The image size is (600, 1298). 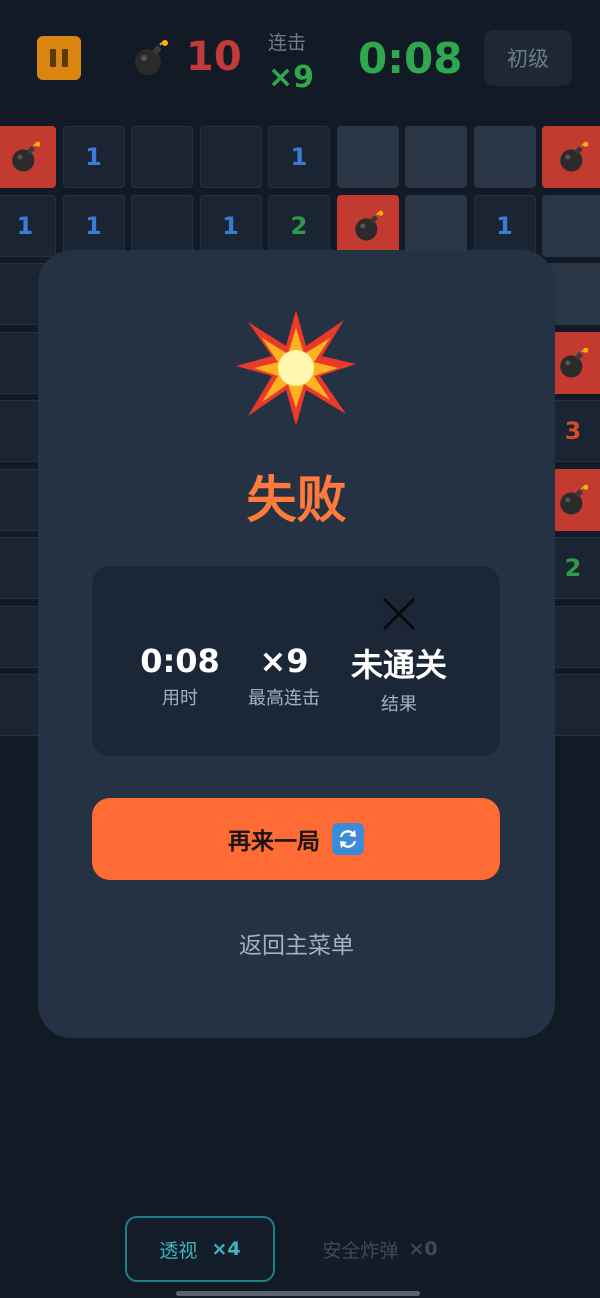 What do you see at coordinates (528, 58) in the screenshot?
I see `difficulty-button: 初级` at bounding box center [528, 58].